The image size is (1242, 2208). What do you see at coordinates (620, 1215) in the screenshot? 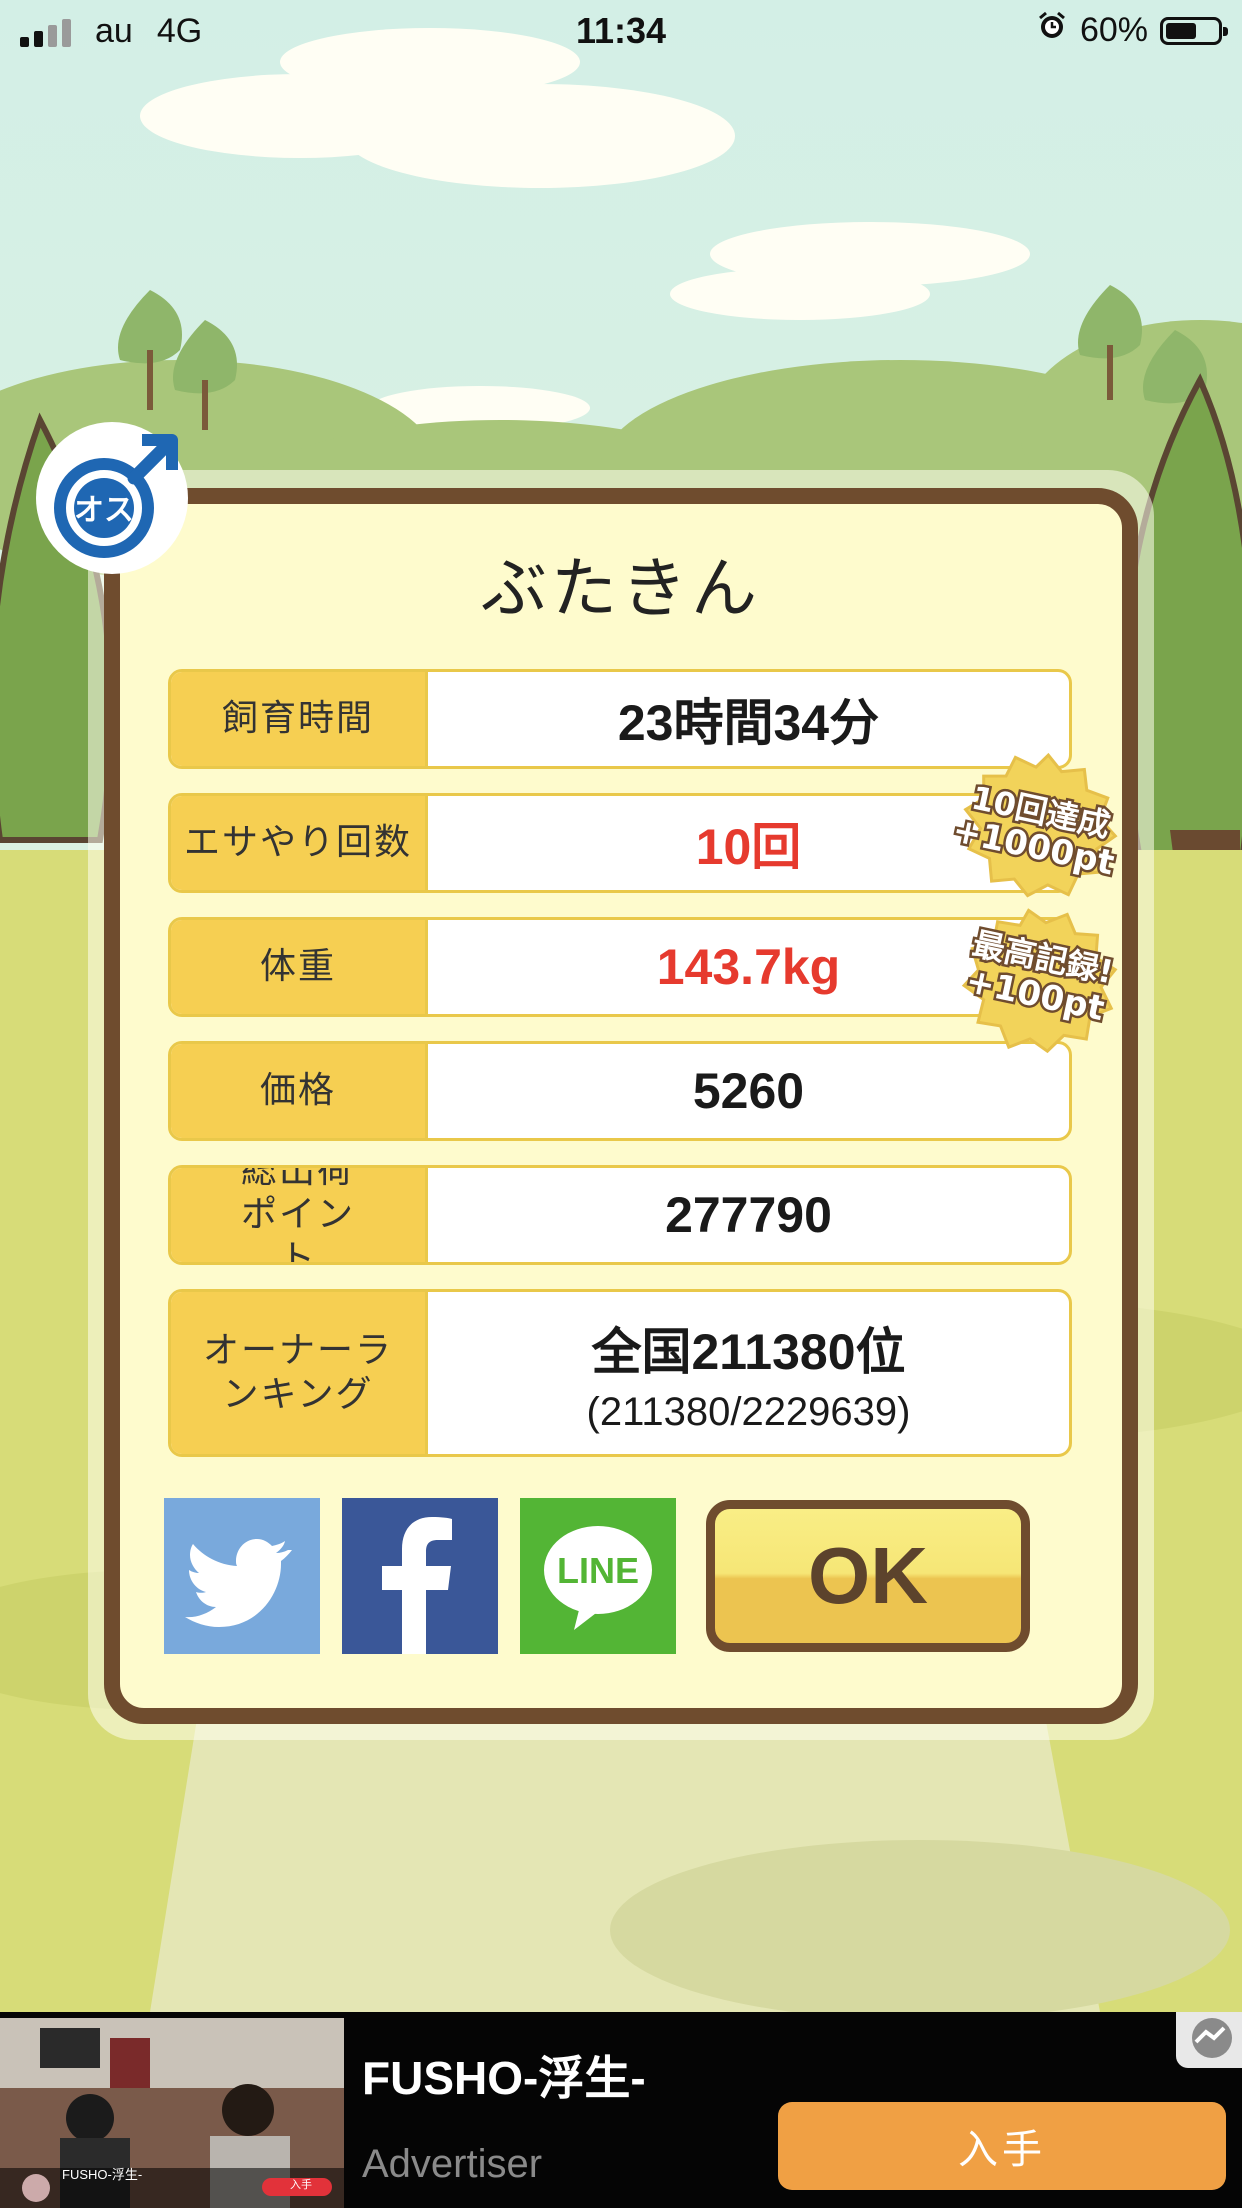
I see `row-total-points: 総出荷ポイント 277790` at bounding box center [620, 1215].